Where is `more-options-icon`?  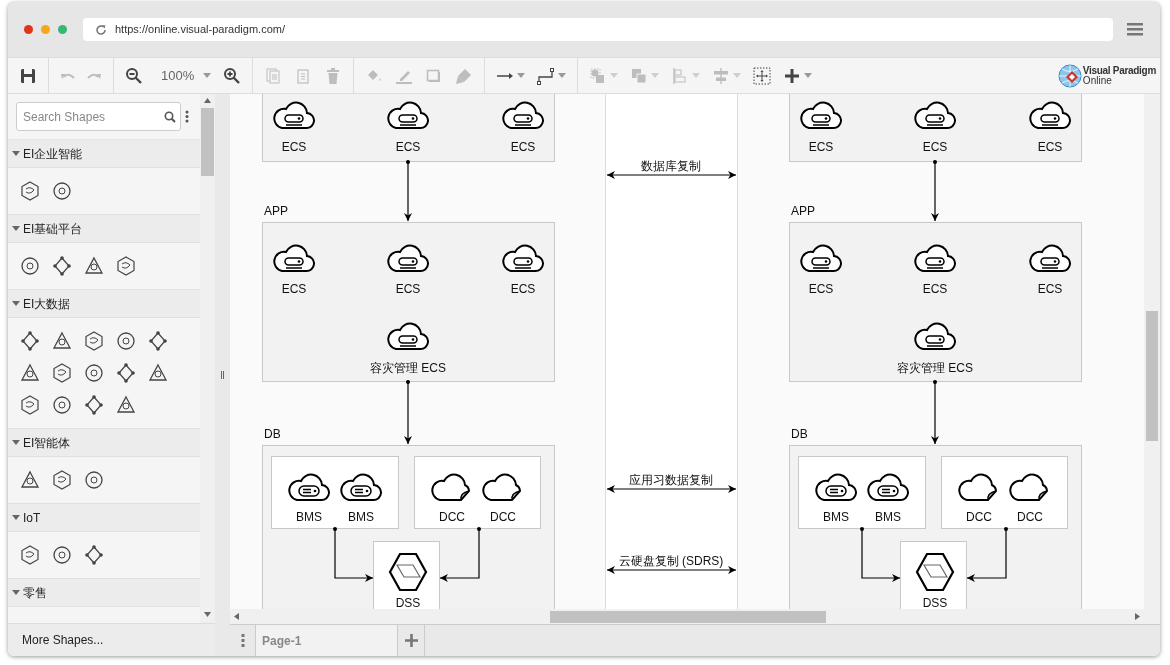
more-options-icon is located at coordinates (187, 116).